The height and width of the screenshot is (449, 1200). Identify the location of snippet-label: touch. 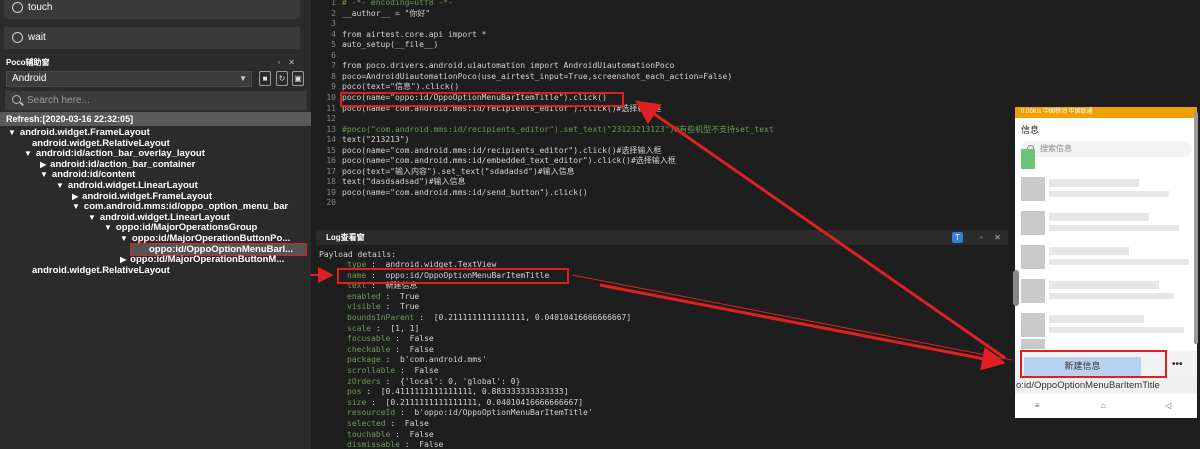
(40, 7).